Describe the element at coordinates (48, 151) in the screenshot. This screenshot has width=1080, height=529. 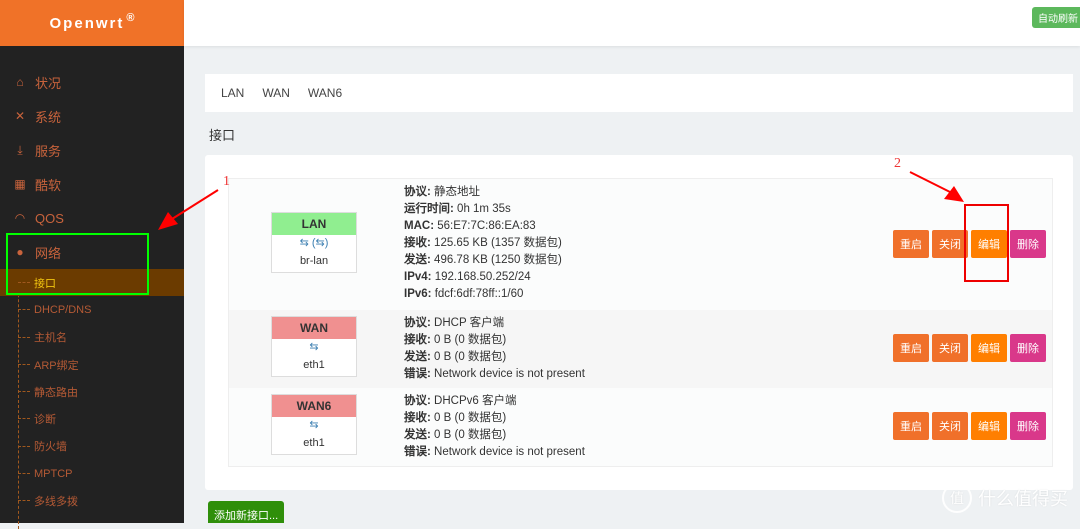
I see `sidebar-item-label: 服务` at that location.